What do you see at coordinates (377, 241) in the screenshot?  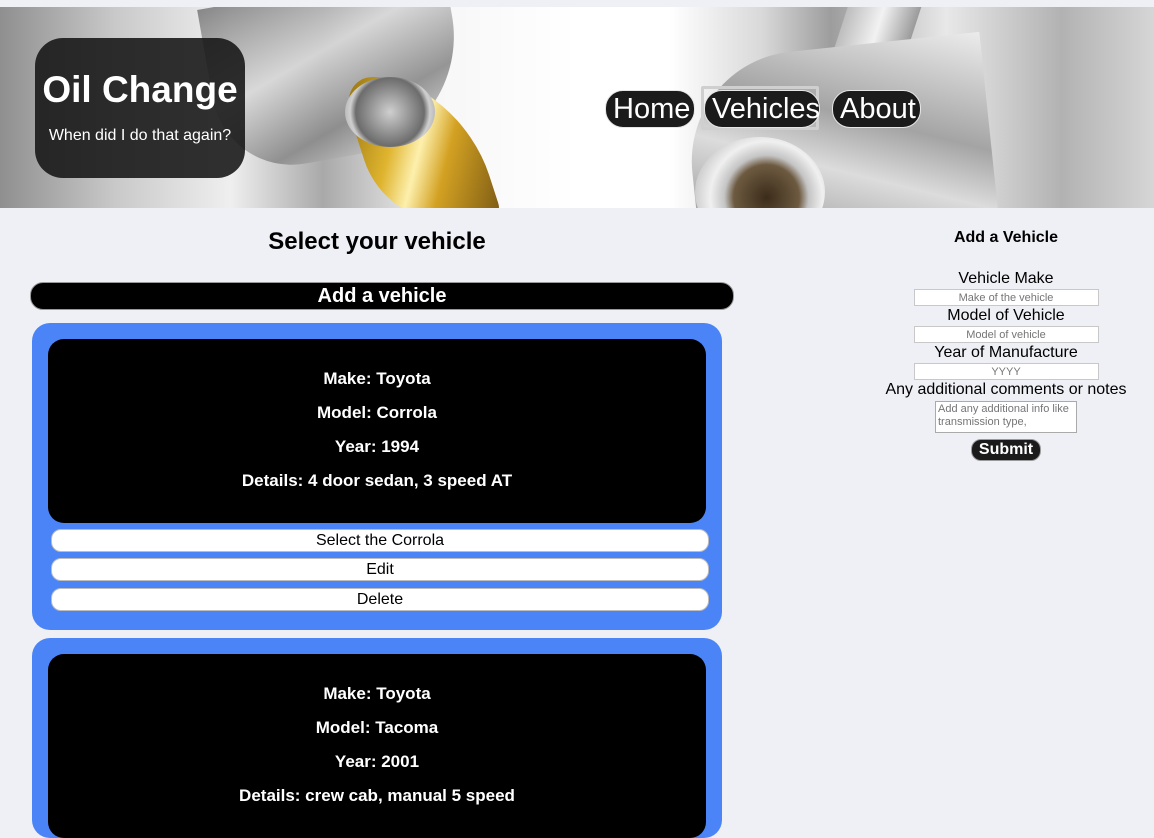 I see `page-title: Select your vehicle` at bounding box center [377, 241].